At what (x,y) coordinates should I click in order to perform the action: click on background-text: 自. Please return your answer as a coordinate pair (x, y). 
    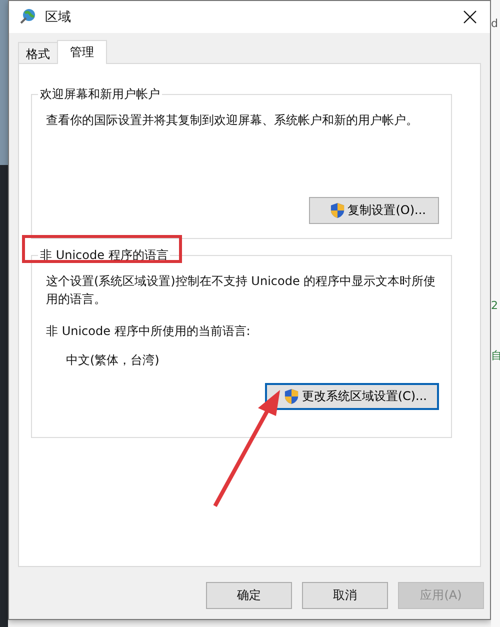
    Looking at the image, I should click on (495, 356).